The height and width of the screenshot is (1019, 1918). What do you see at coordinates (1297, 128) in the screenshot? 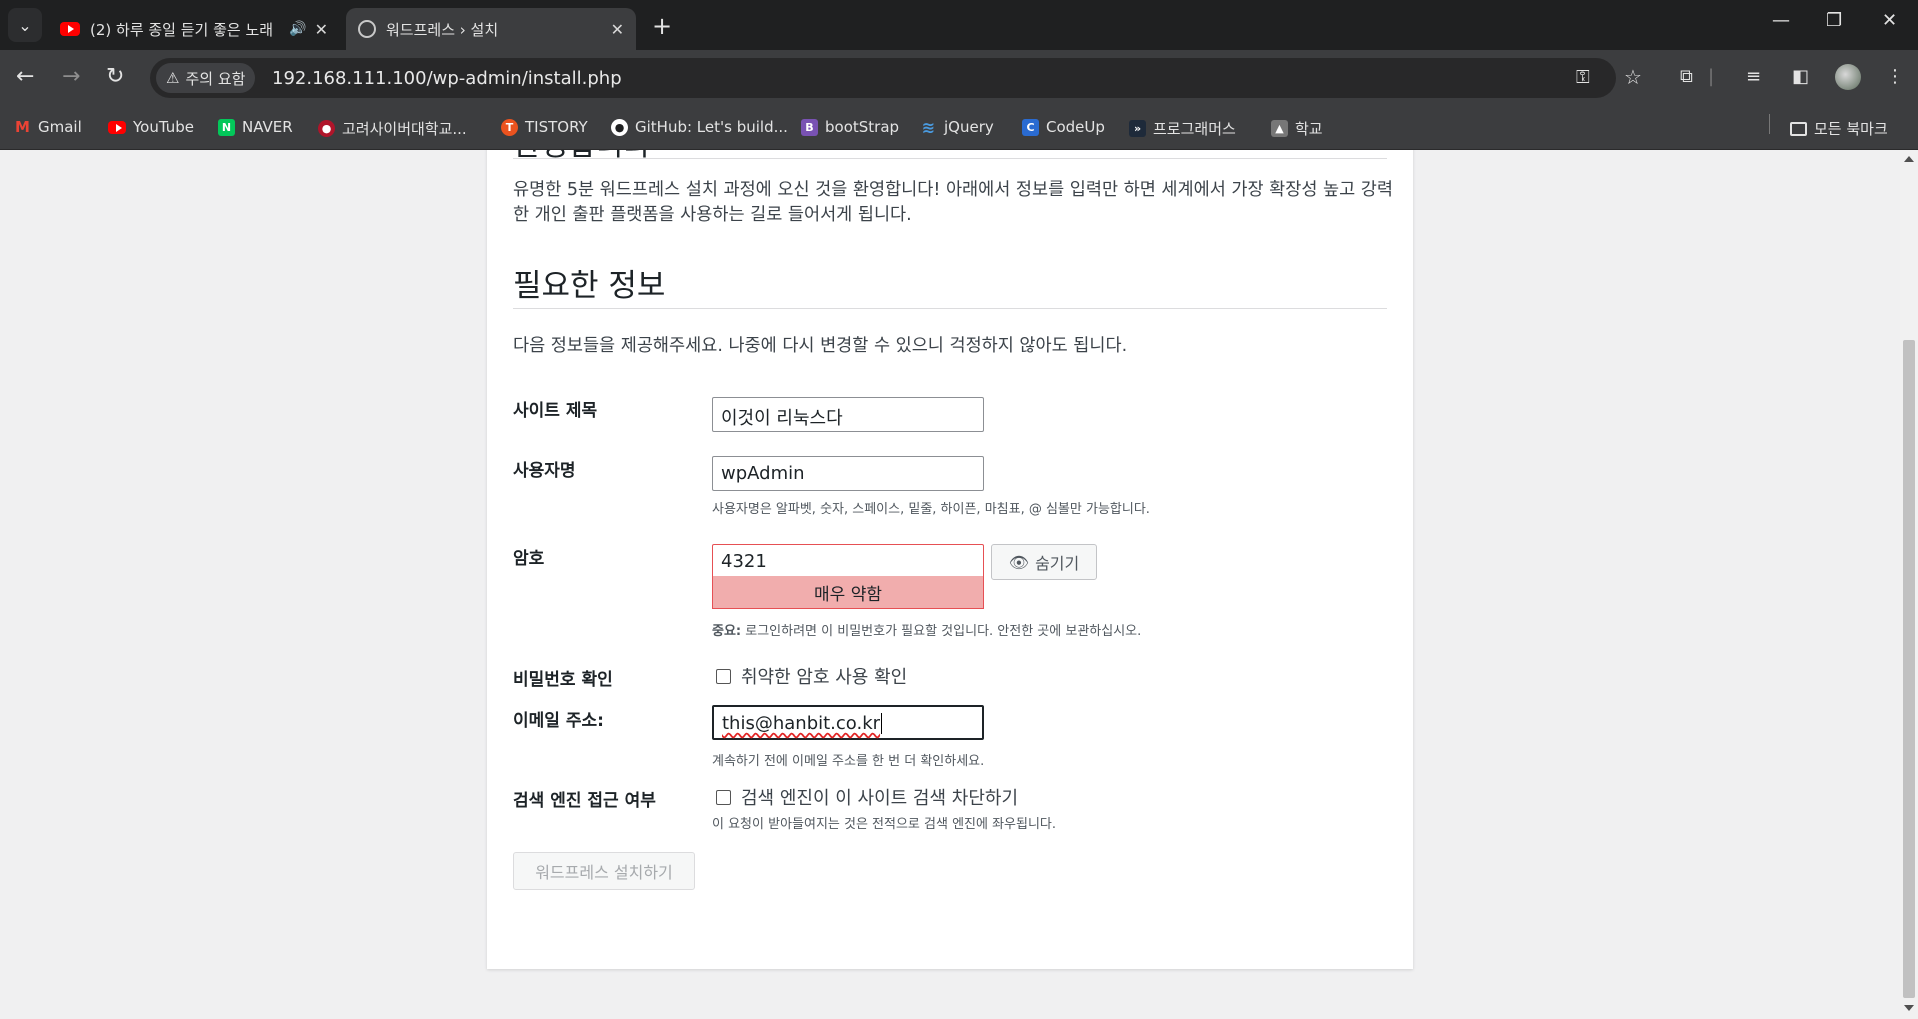
I see `bookmark-school: ▲ 학교` at bounding box center [1297, 128].